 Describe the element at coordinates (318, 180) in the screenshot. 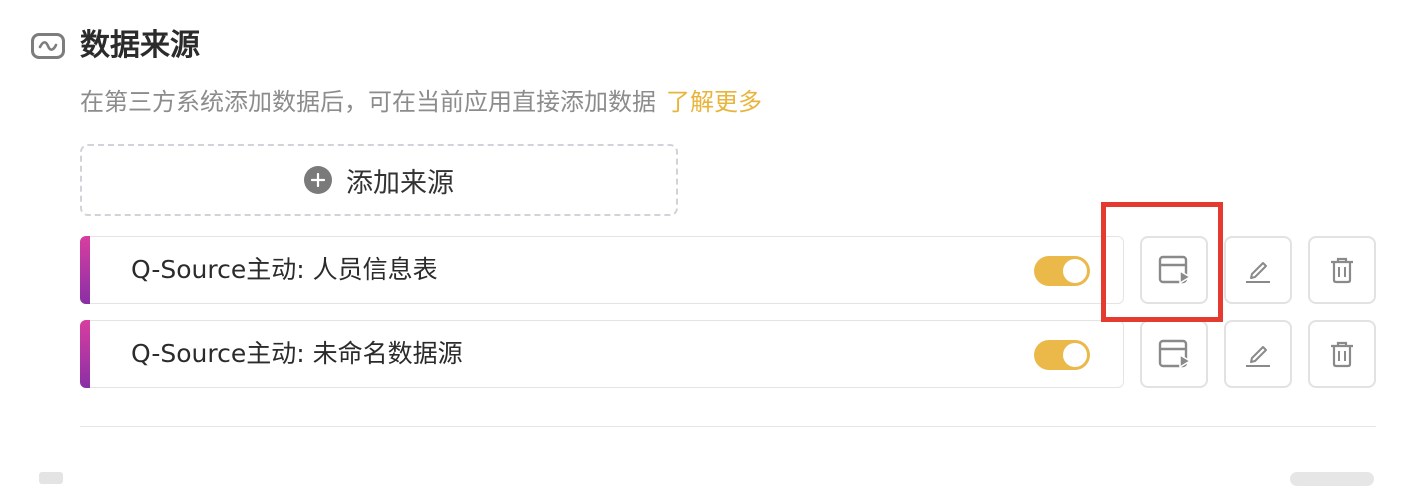

I see `plus-circle-icon` at that location.